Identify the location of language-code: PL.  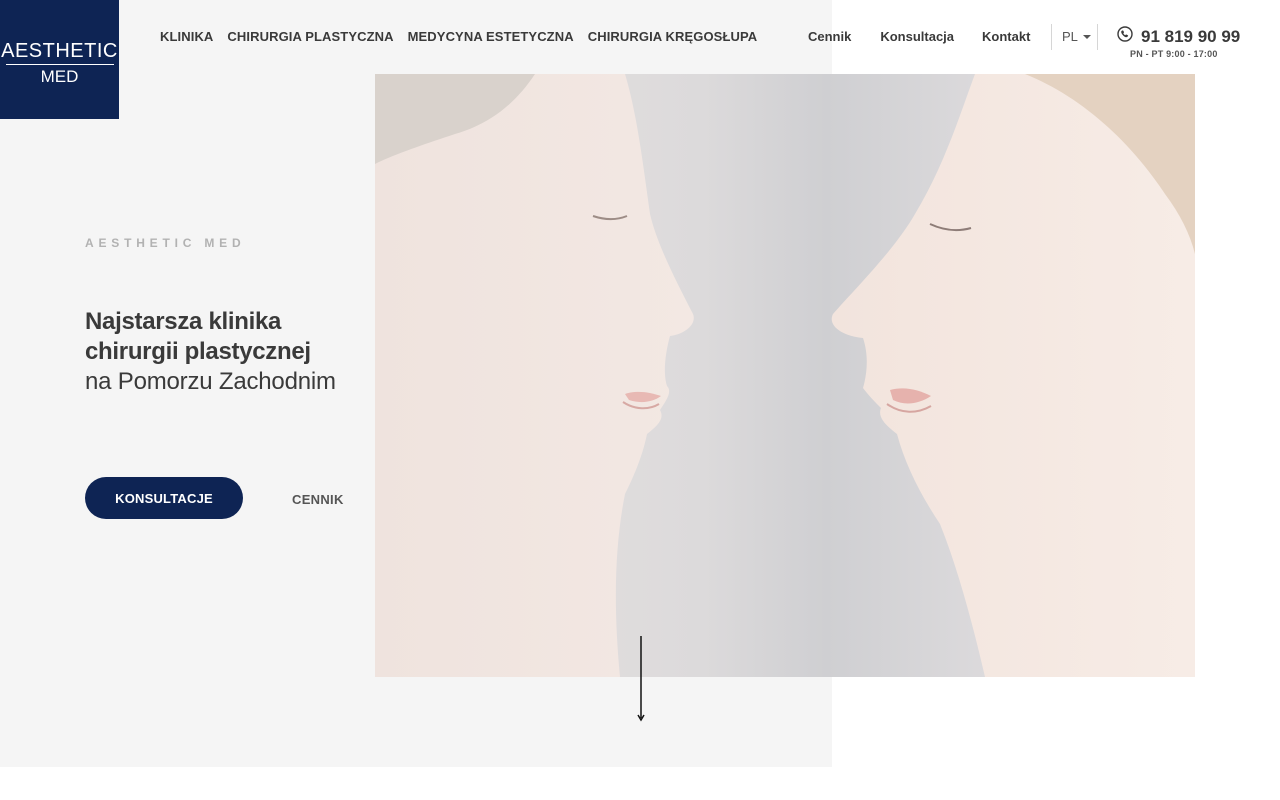
(1070, 36).